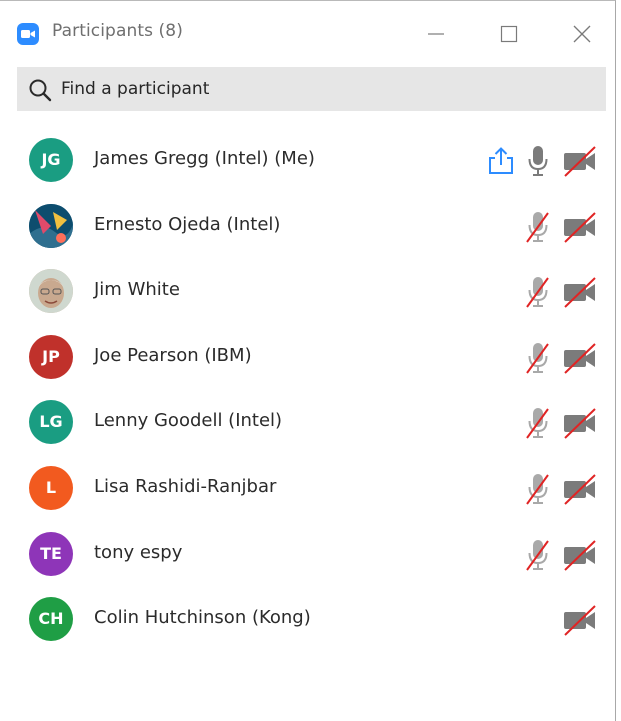 The image size is (621, 721). Describe the element at coordinates (308, 291) in the screenshot. I see `participant-row: Jim White` at that location.